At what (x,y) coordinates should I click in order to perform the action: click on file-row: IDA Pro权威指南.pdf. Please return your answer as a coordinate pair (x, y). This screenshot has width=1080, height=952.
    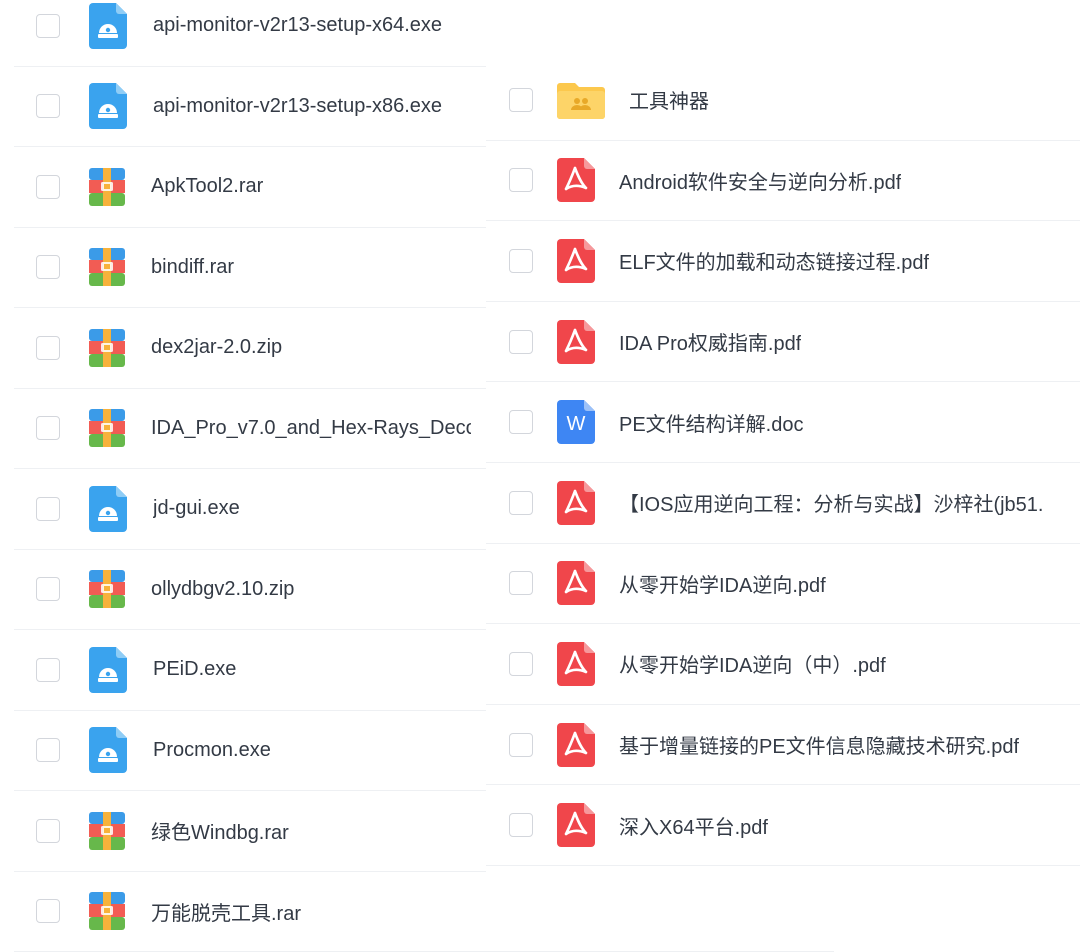
    Looking at the image, I should click on (783, 342).